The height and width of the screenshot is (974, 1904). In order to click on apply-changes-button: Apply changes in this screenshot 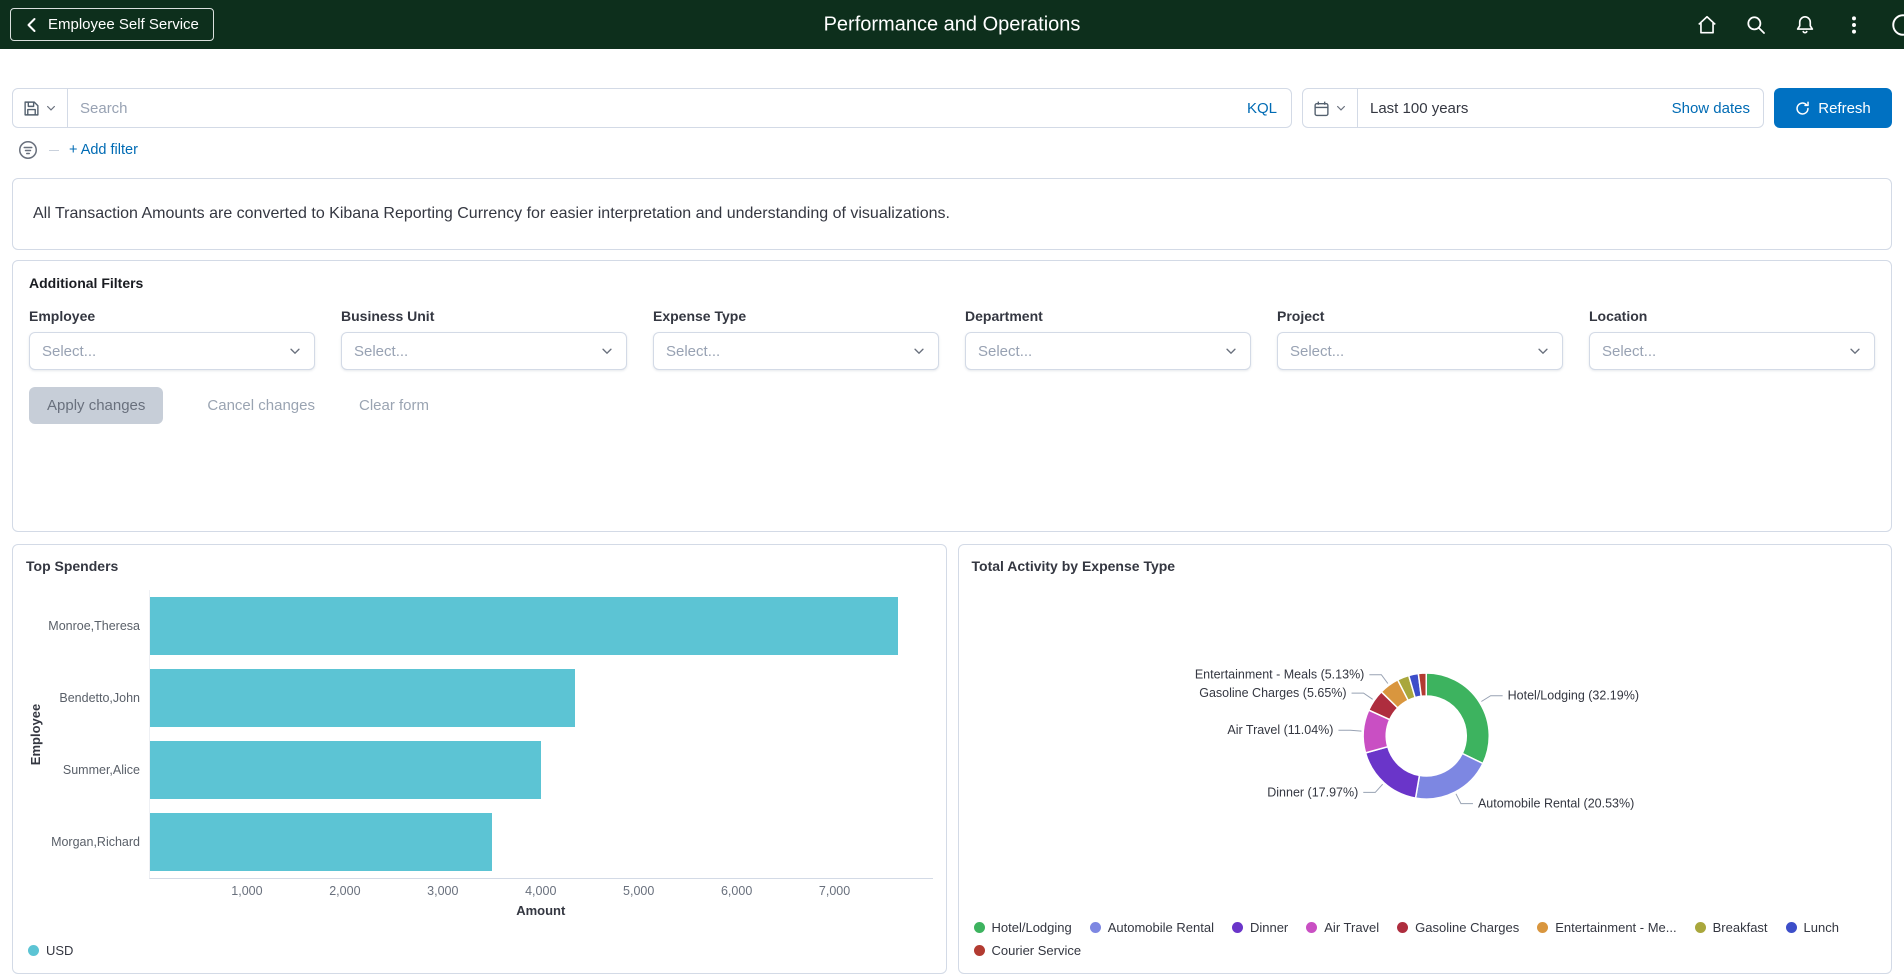, I will do `click(96, 405)`.